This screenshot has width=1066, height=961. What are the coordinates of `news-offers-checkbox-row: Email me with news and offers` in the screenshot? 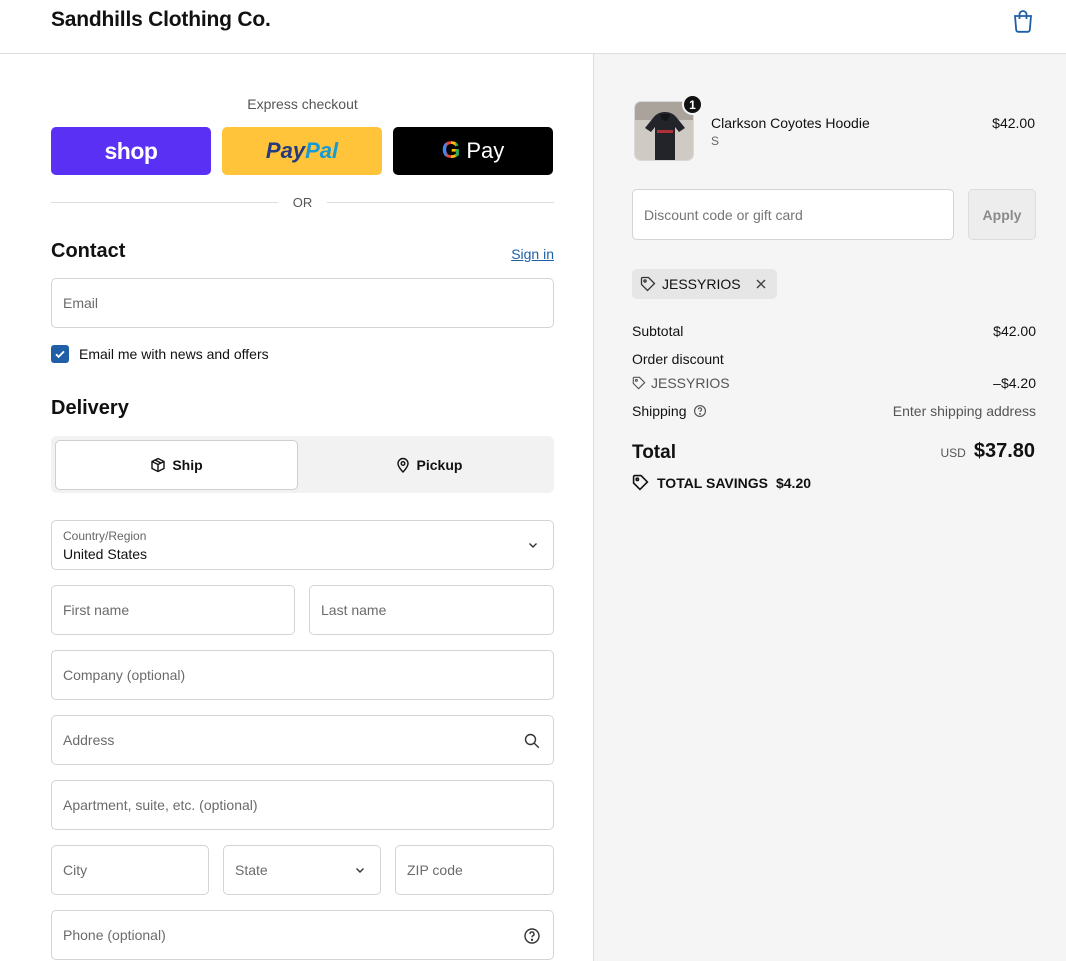 It's located at (160, 354).